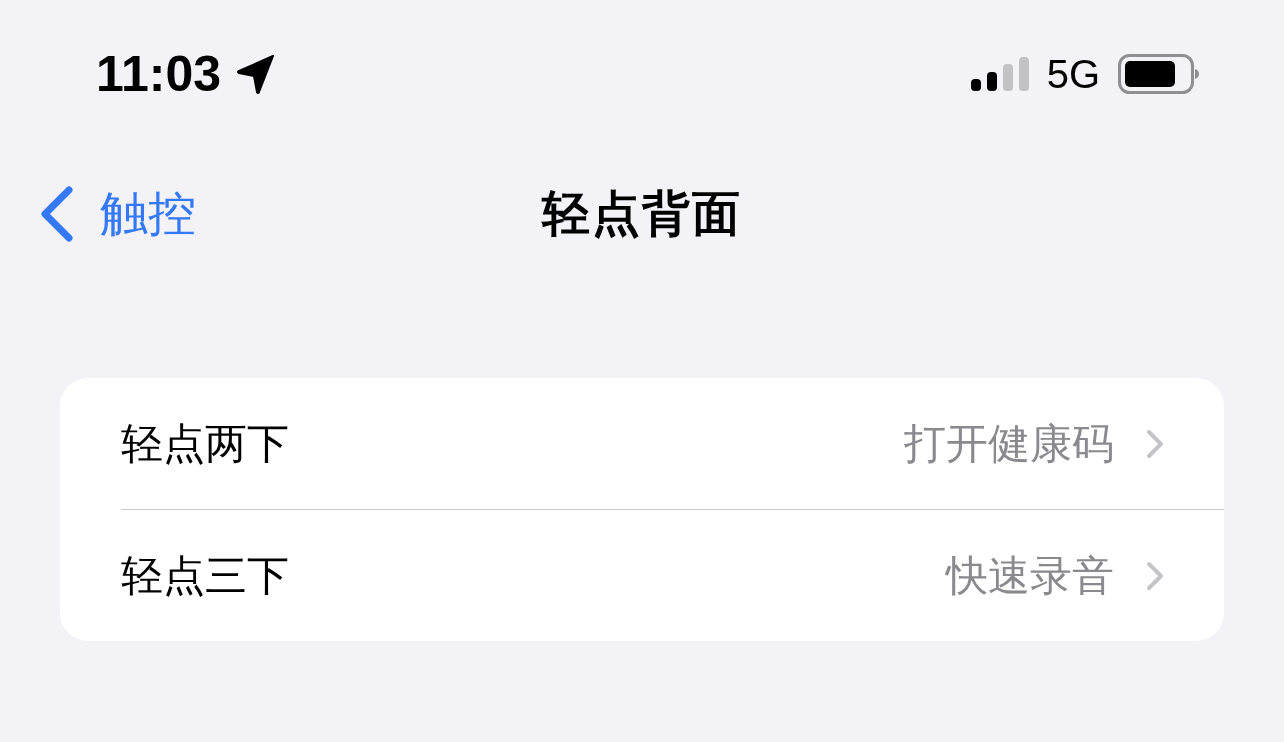 The height and width of the screenshot is (742, 1284). What do you see at coordinates (118, 214) in the screenshot?
I see `back-button: 触控` at bounding box center [118, 214].